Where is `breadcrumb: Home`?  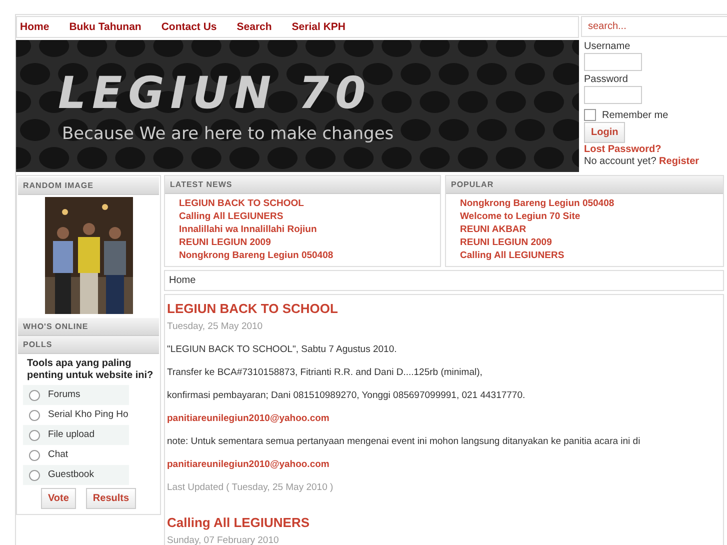
breadcrumb: Home is located at coordinates (182, 280).